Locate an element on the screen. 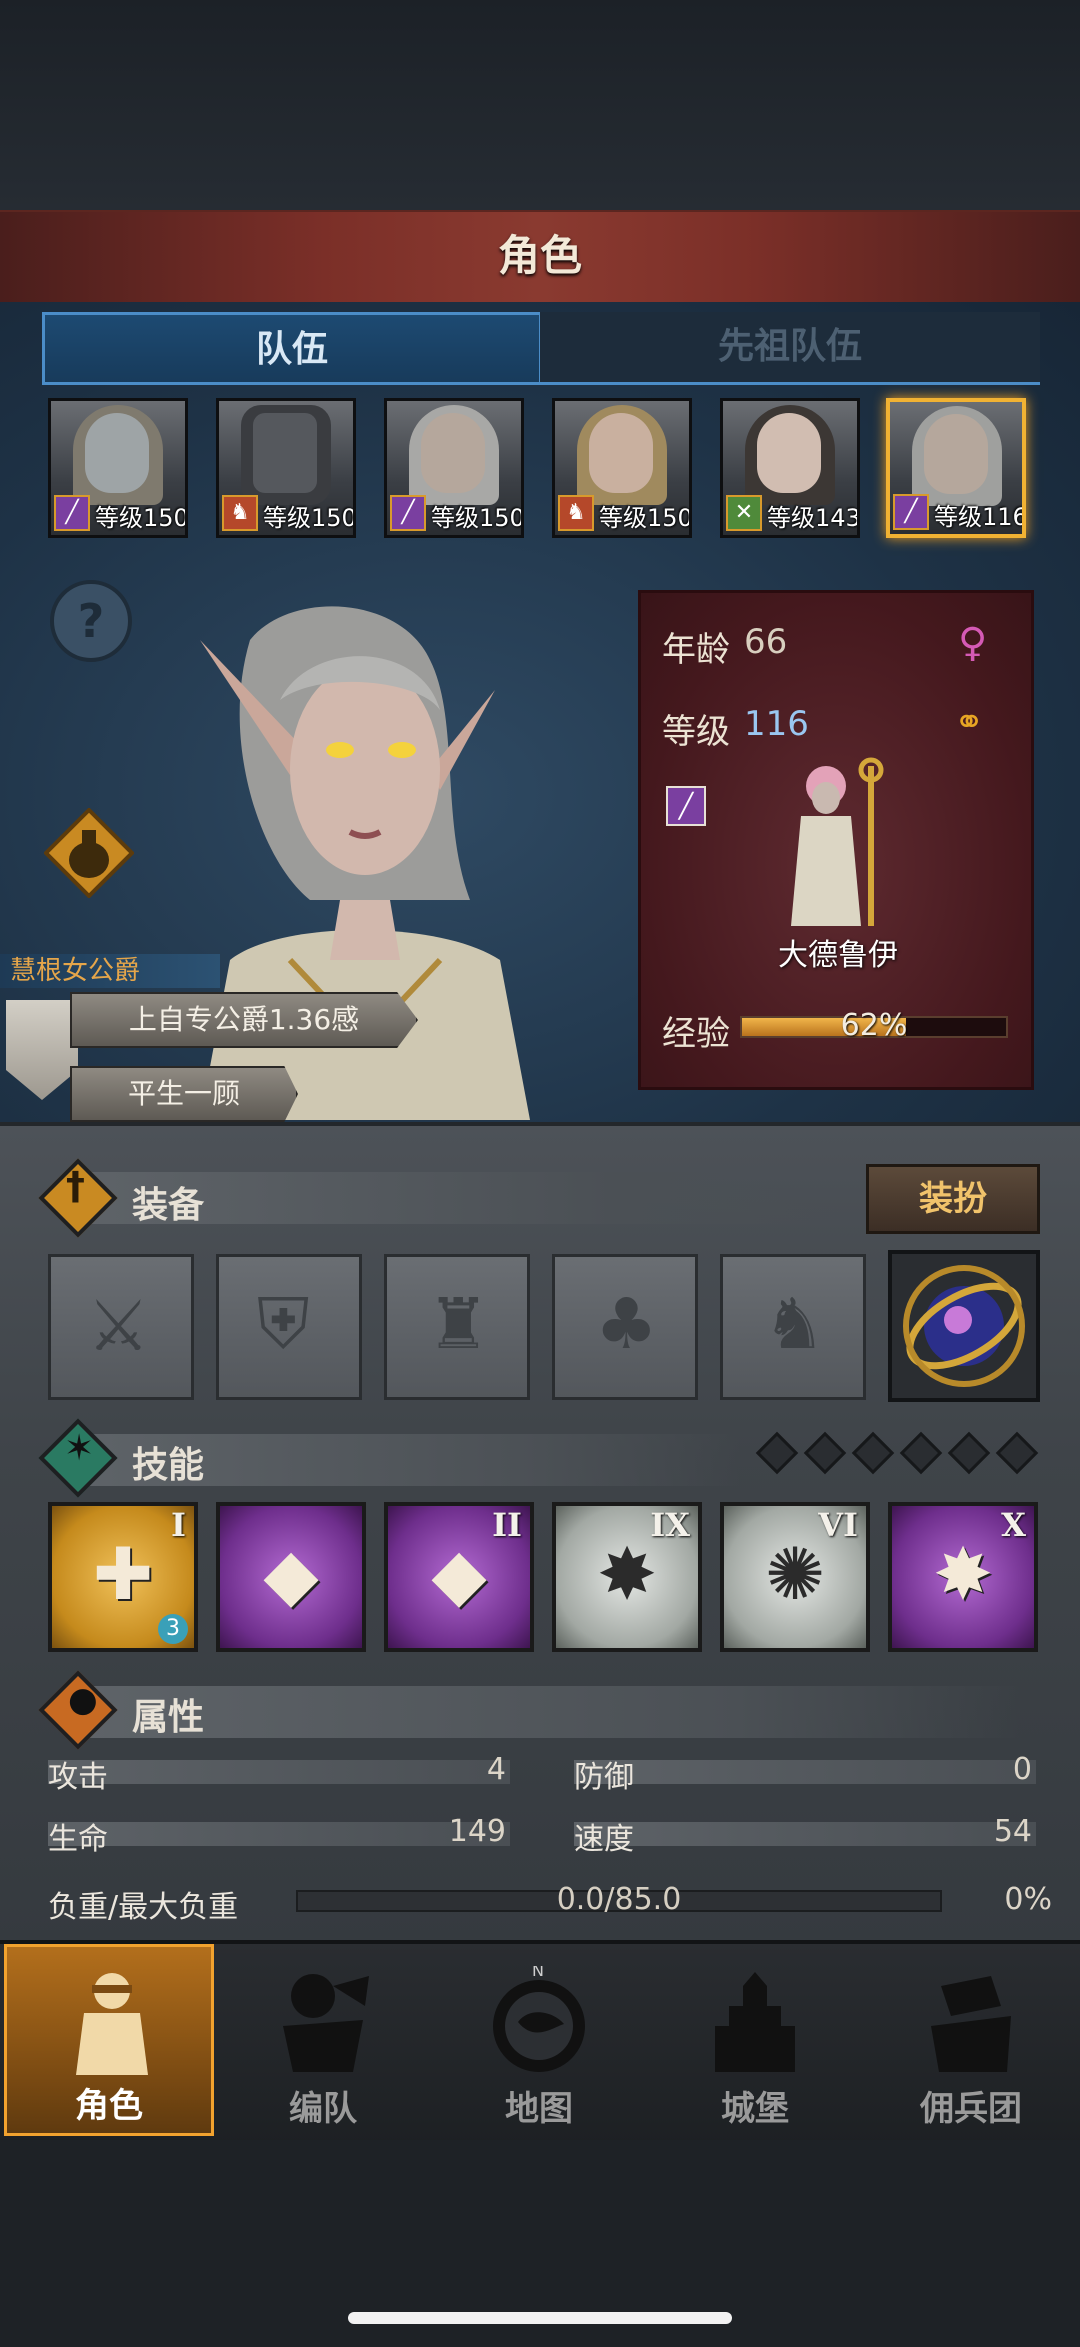  person-glyph: ● is located at coordinates (83, 1700).